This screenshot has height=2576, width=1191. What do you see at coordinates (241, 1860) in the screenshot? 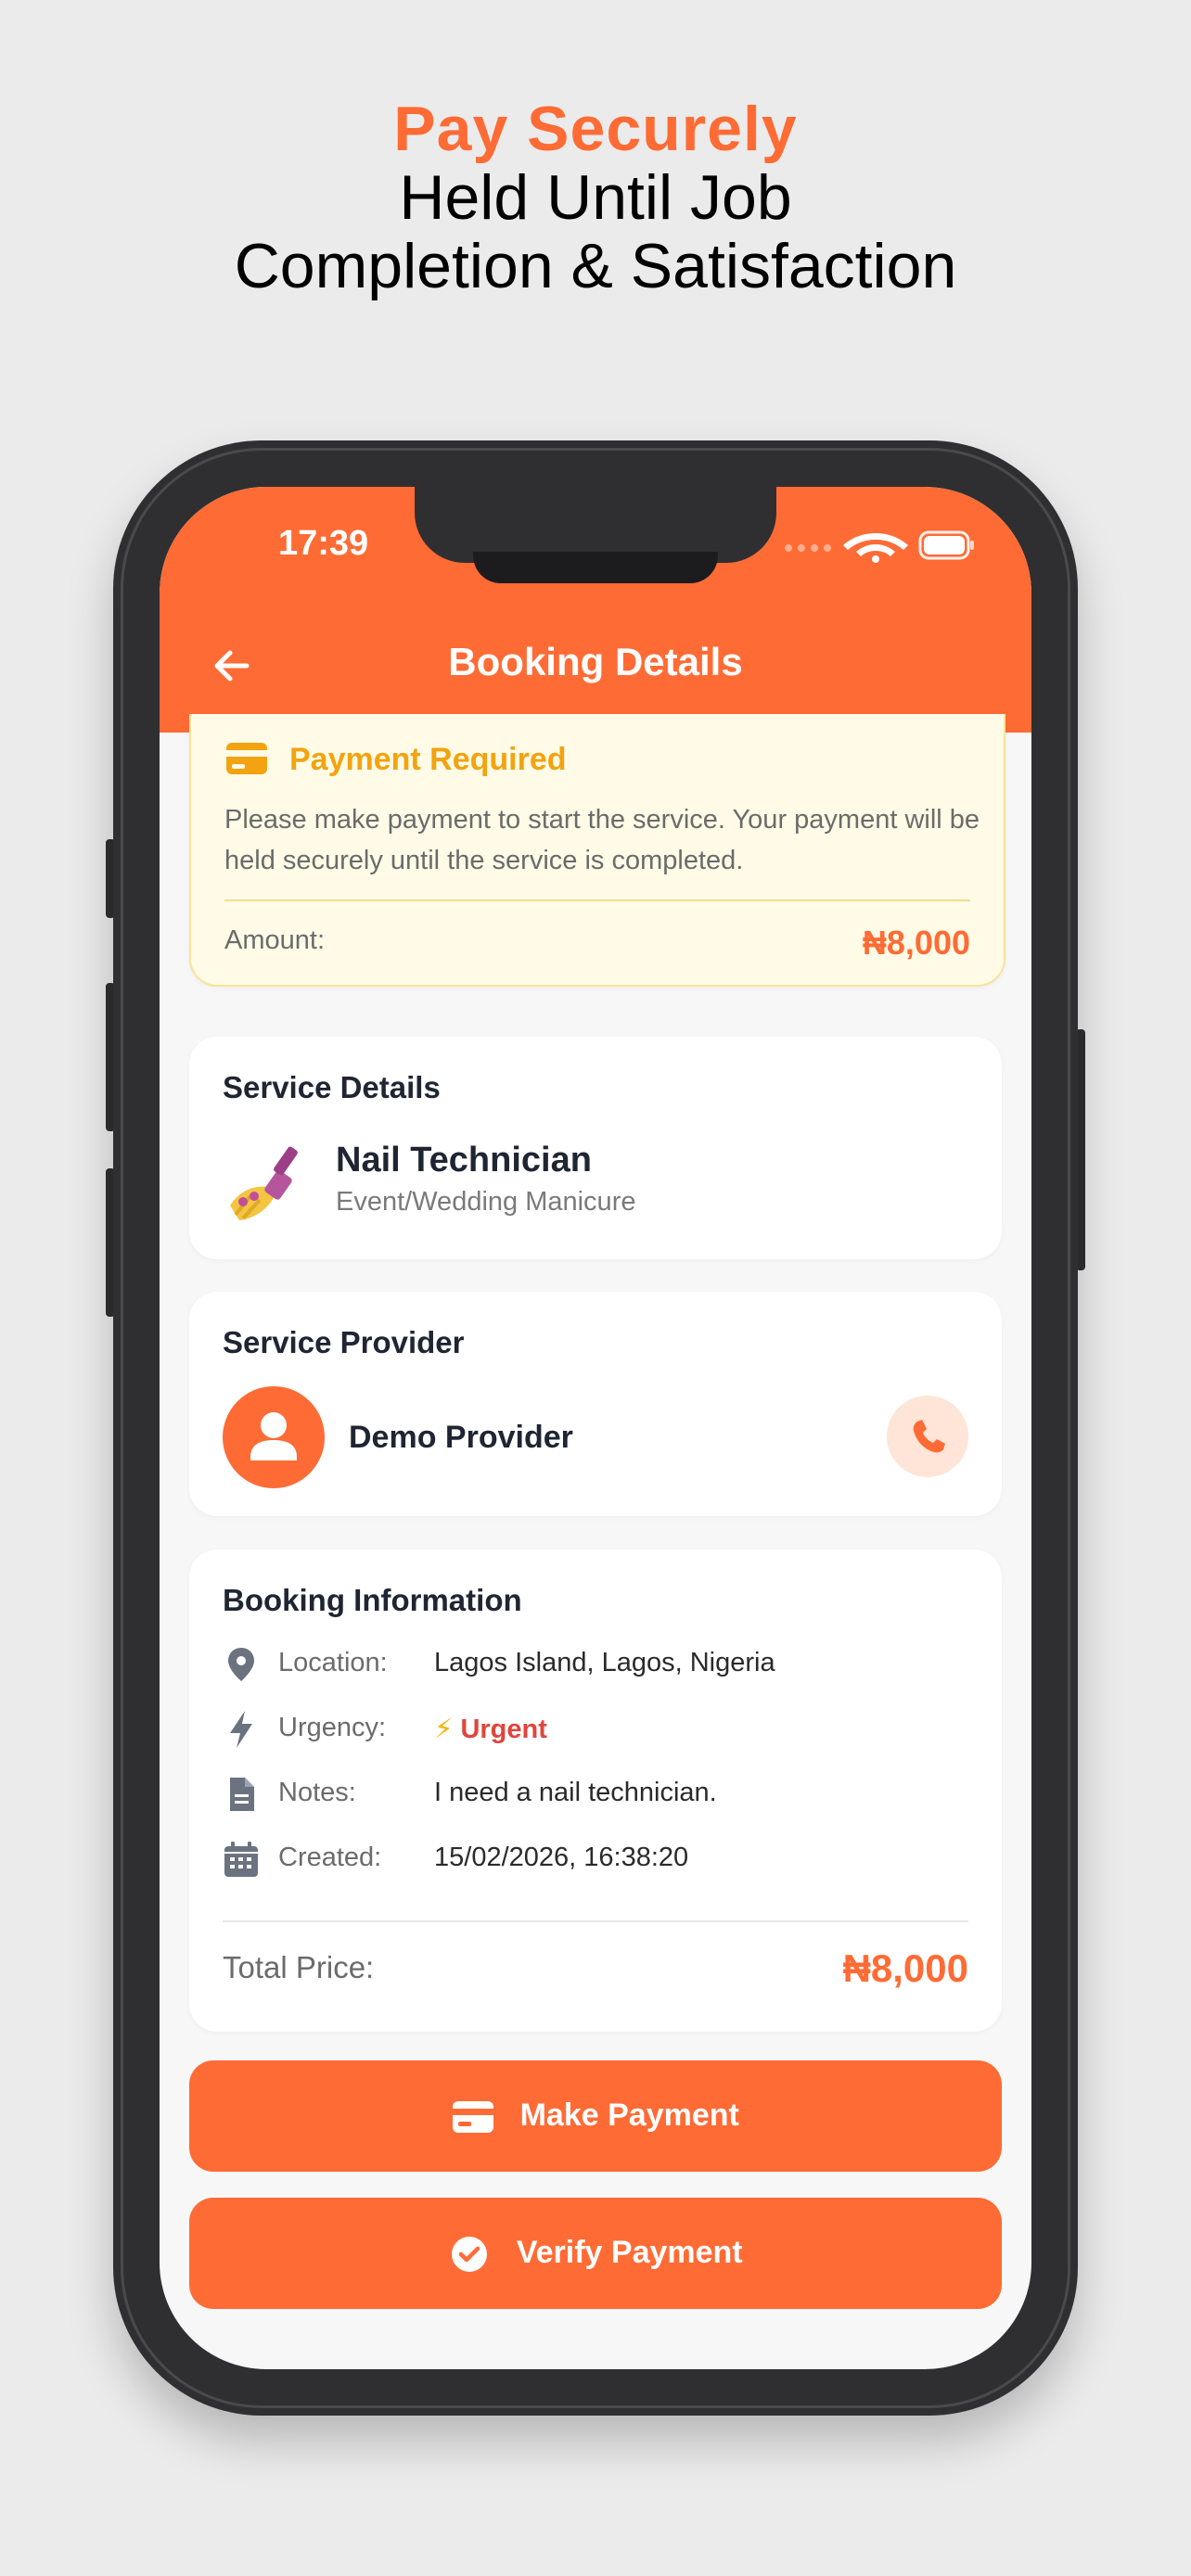
I see `calendar-icon` at bounding box center [241, 1860].